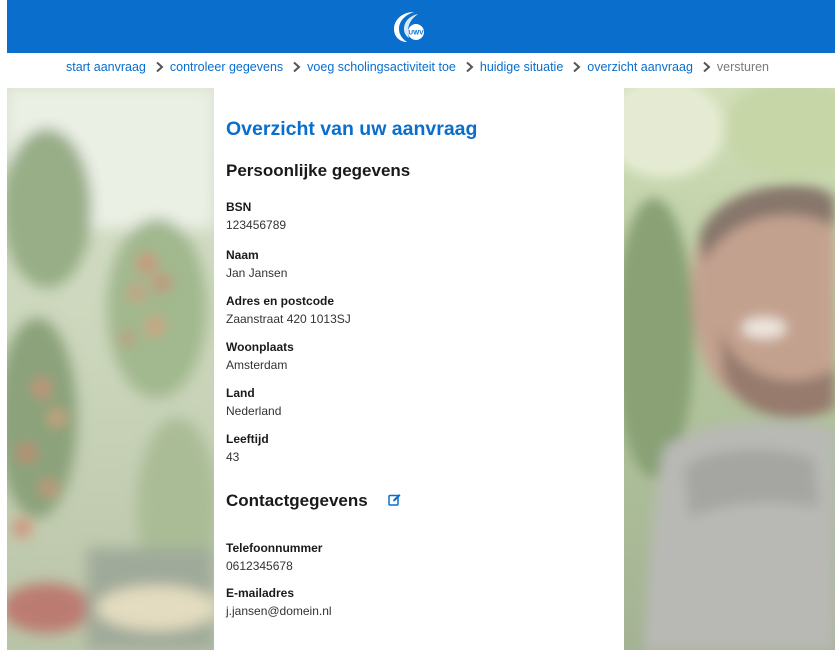 This screenshot has height=650, width=835. I want to click on breadcrumb-huidige-situatie: huidige situatie, so click(521, 67).